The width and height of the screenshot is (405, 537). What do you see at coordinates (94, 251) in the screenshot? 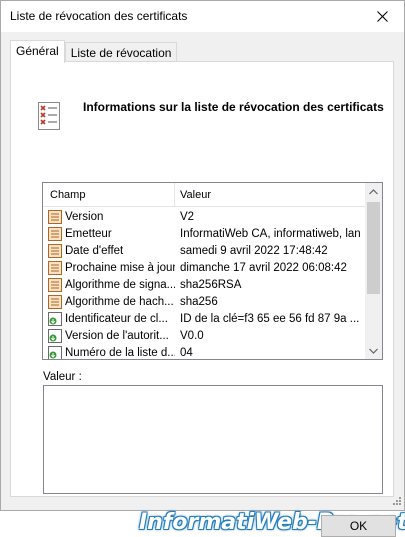
I see `field-name: Date d'effet` at bounding box center [94, 251].